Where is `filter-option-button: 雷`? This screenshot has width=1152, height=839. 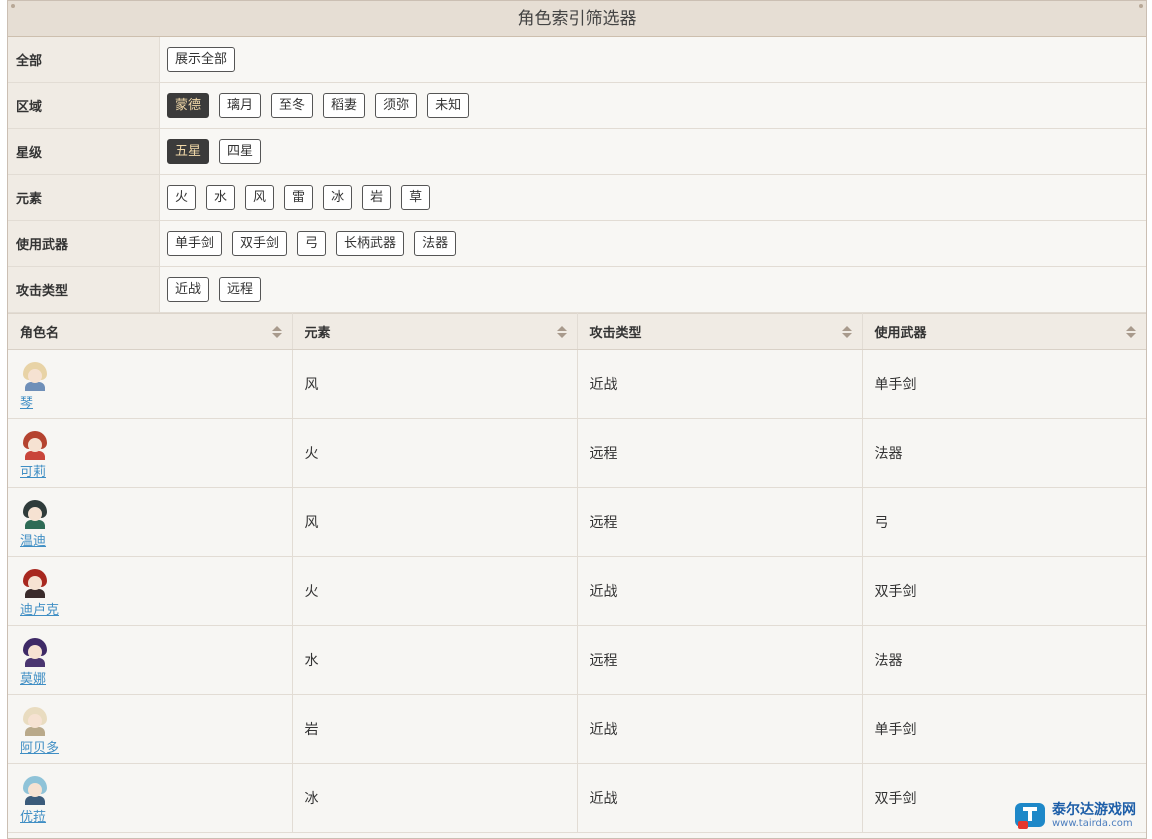 filter-option-button: 雷 is located at coordinates (299, 197).